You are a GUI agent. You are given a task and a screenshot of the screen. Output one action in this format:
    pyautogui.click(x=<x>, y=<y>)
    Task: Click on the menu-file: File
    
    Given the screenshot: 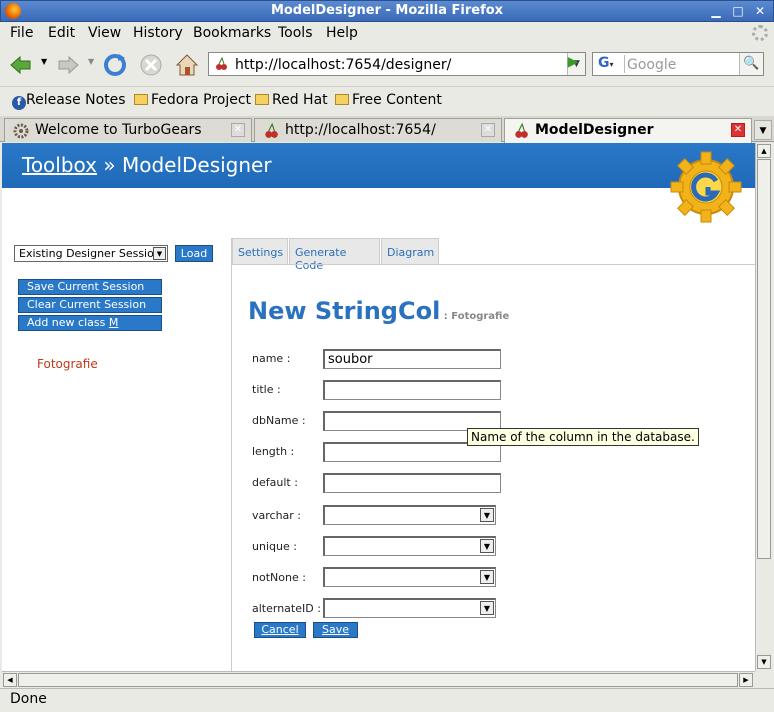 What is the action you would take?
    pyautogui.click(x=21, y=33)
    